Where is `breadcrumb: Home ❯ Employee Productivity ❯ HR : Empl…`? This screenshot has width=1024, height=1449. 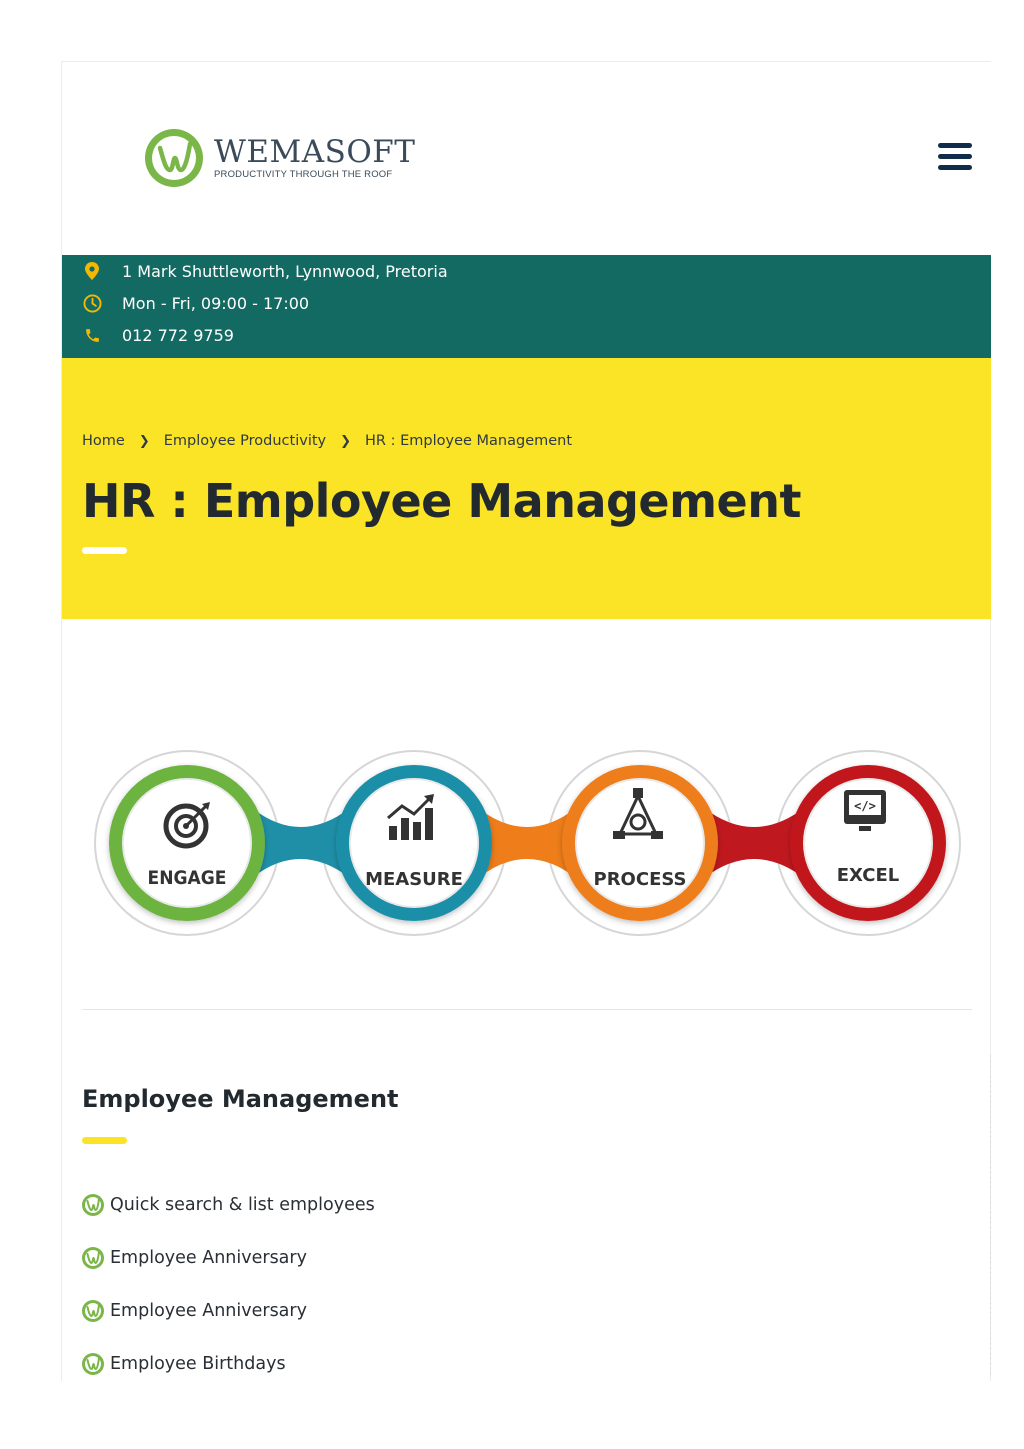 breadcrumb: Home ❯ Employee Productivity ❯ HR : Empl… is located at coordinates (327, 441).